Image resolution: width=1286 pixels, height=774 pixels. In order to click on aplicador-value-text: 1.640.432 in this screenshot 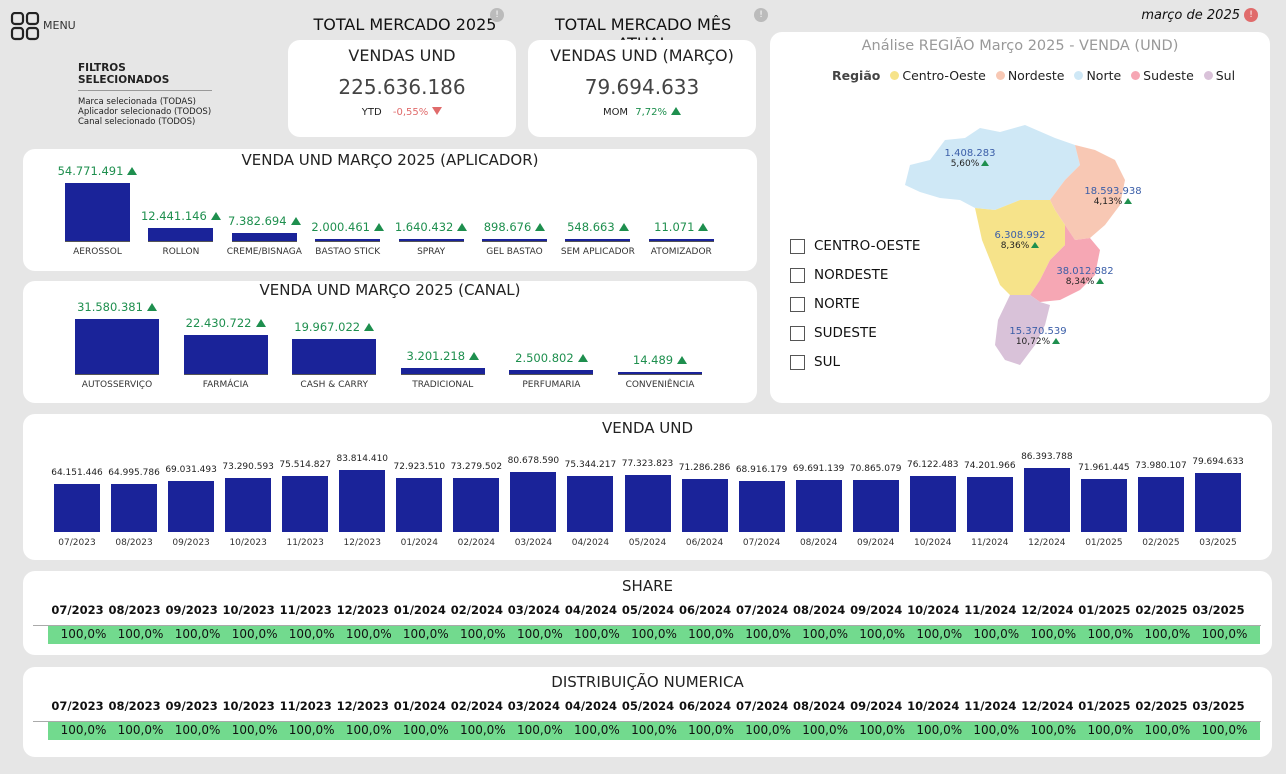, I will do `click(424, 227)`.